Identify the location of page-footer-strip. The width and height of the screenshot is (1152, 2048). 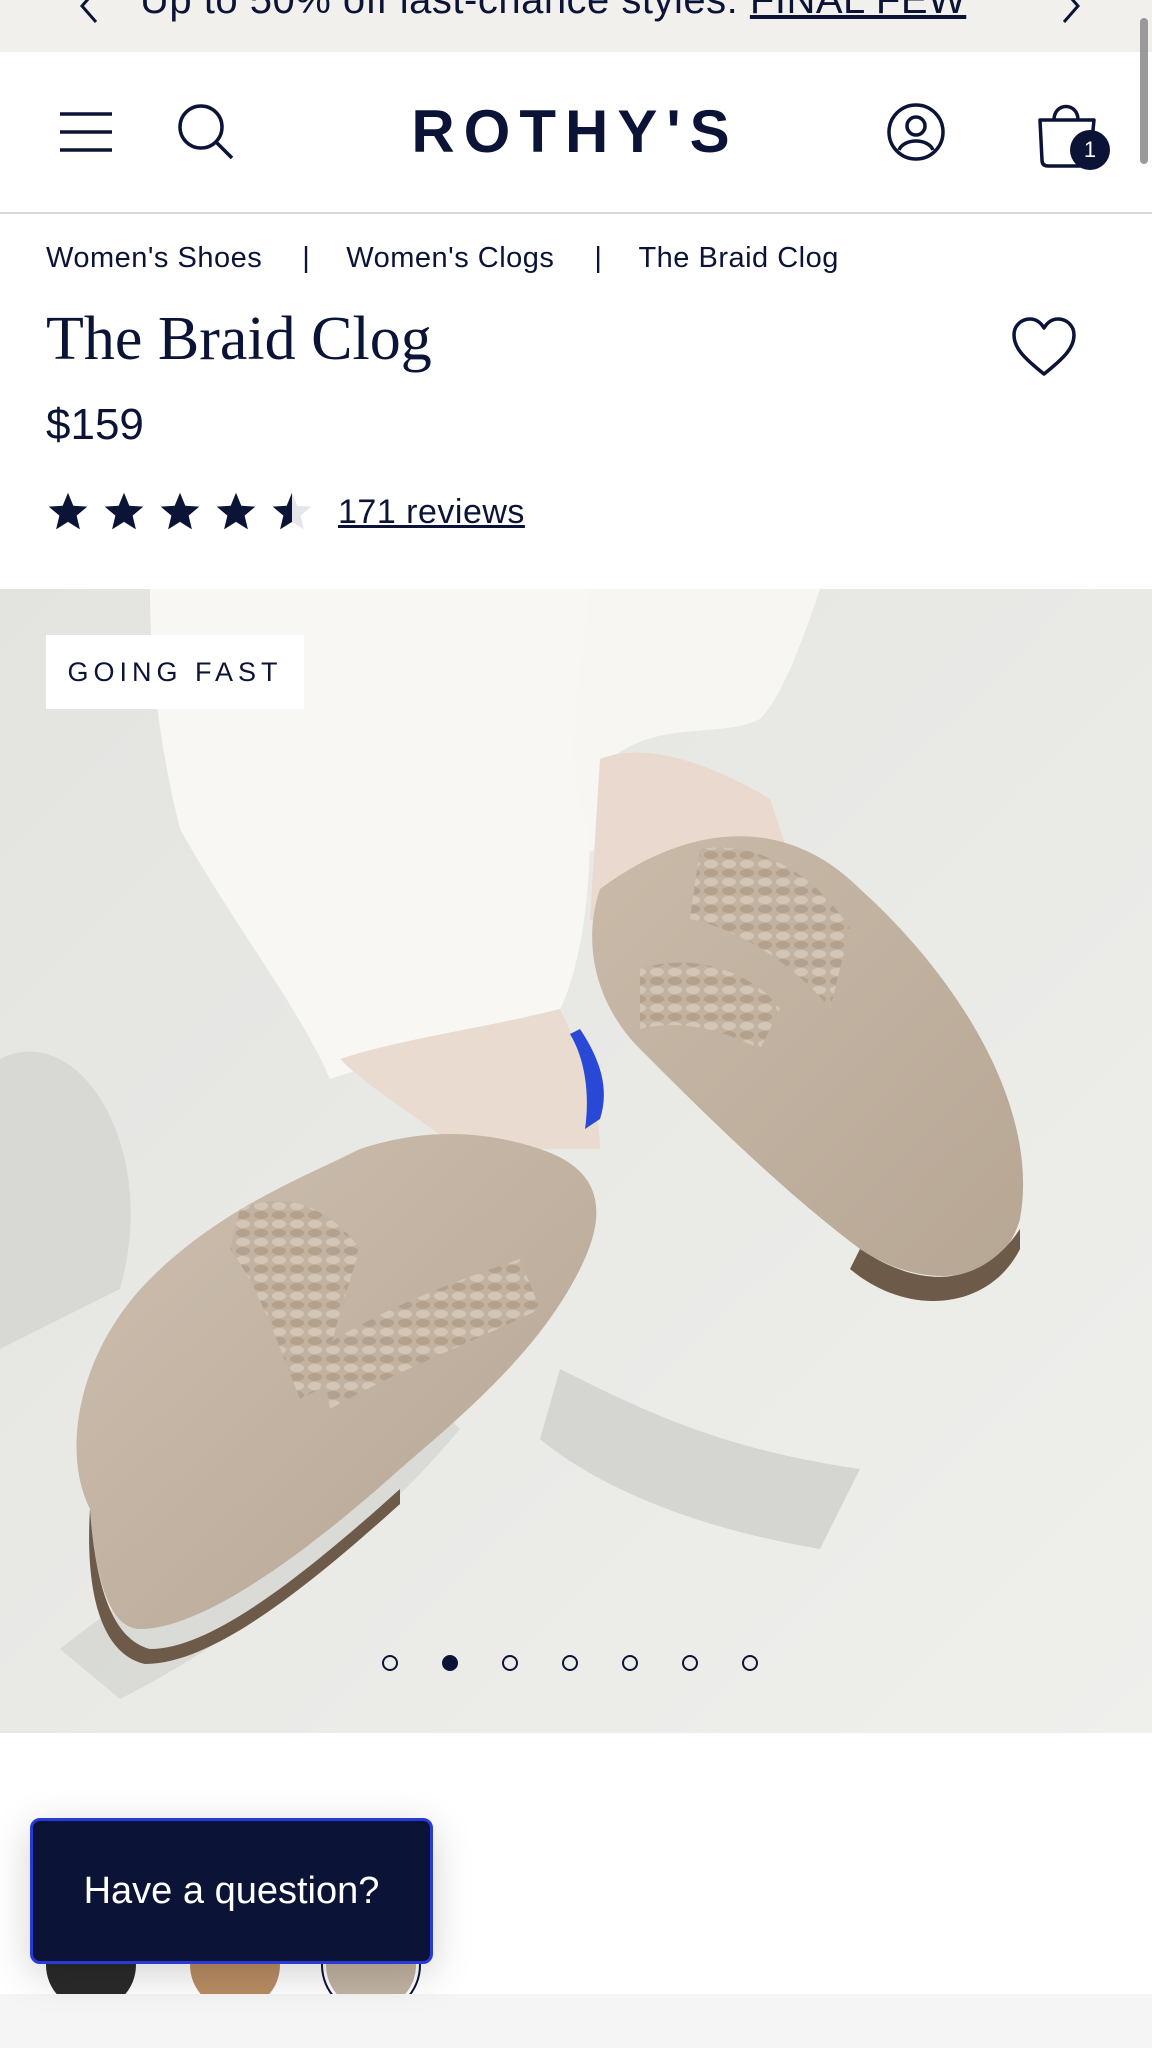
(576, 2021).